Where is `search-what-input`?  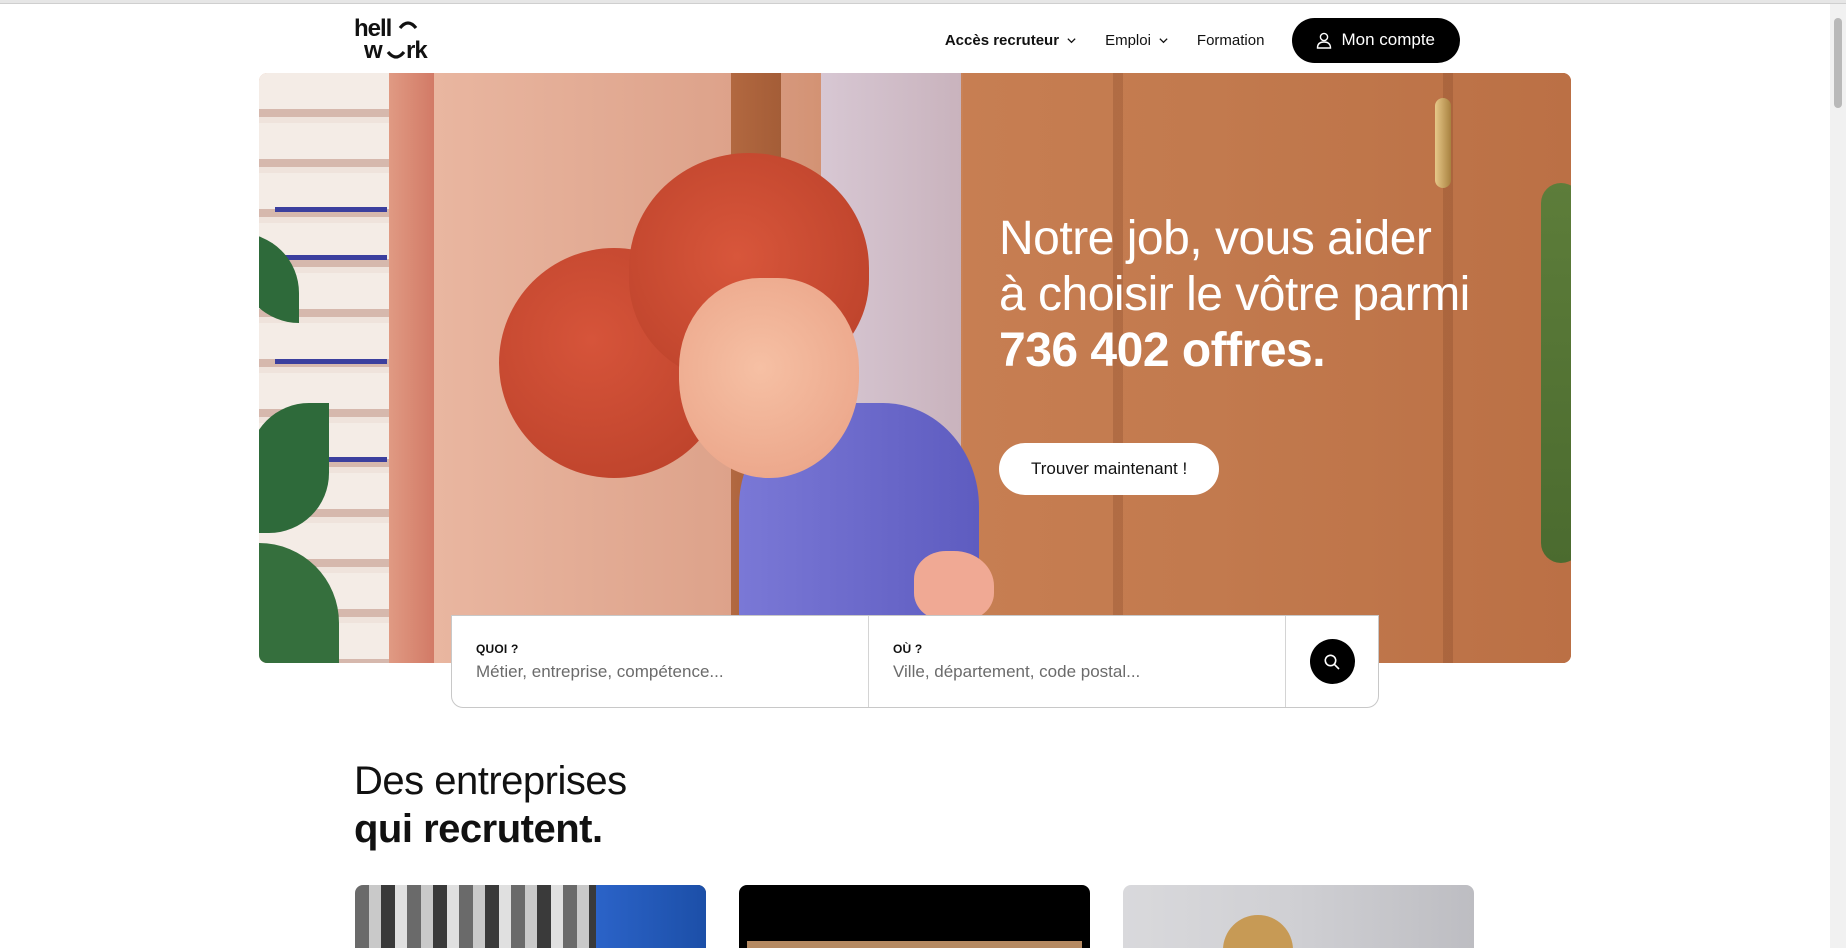 search-what-input is located at coordinates (660, 672).